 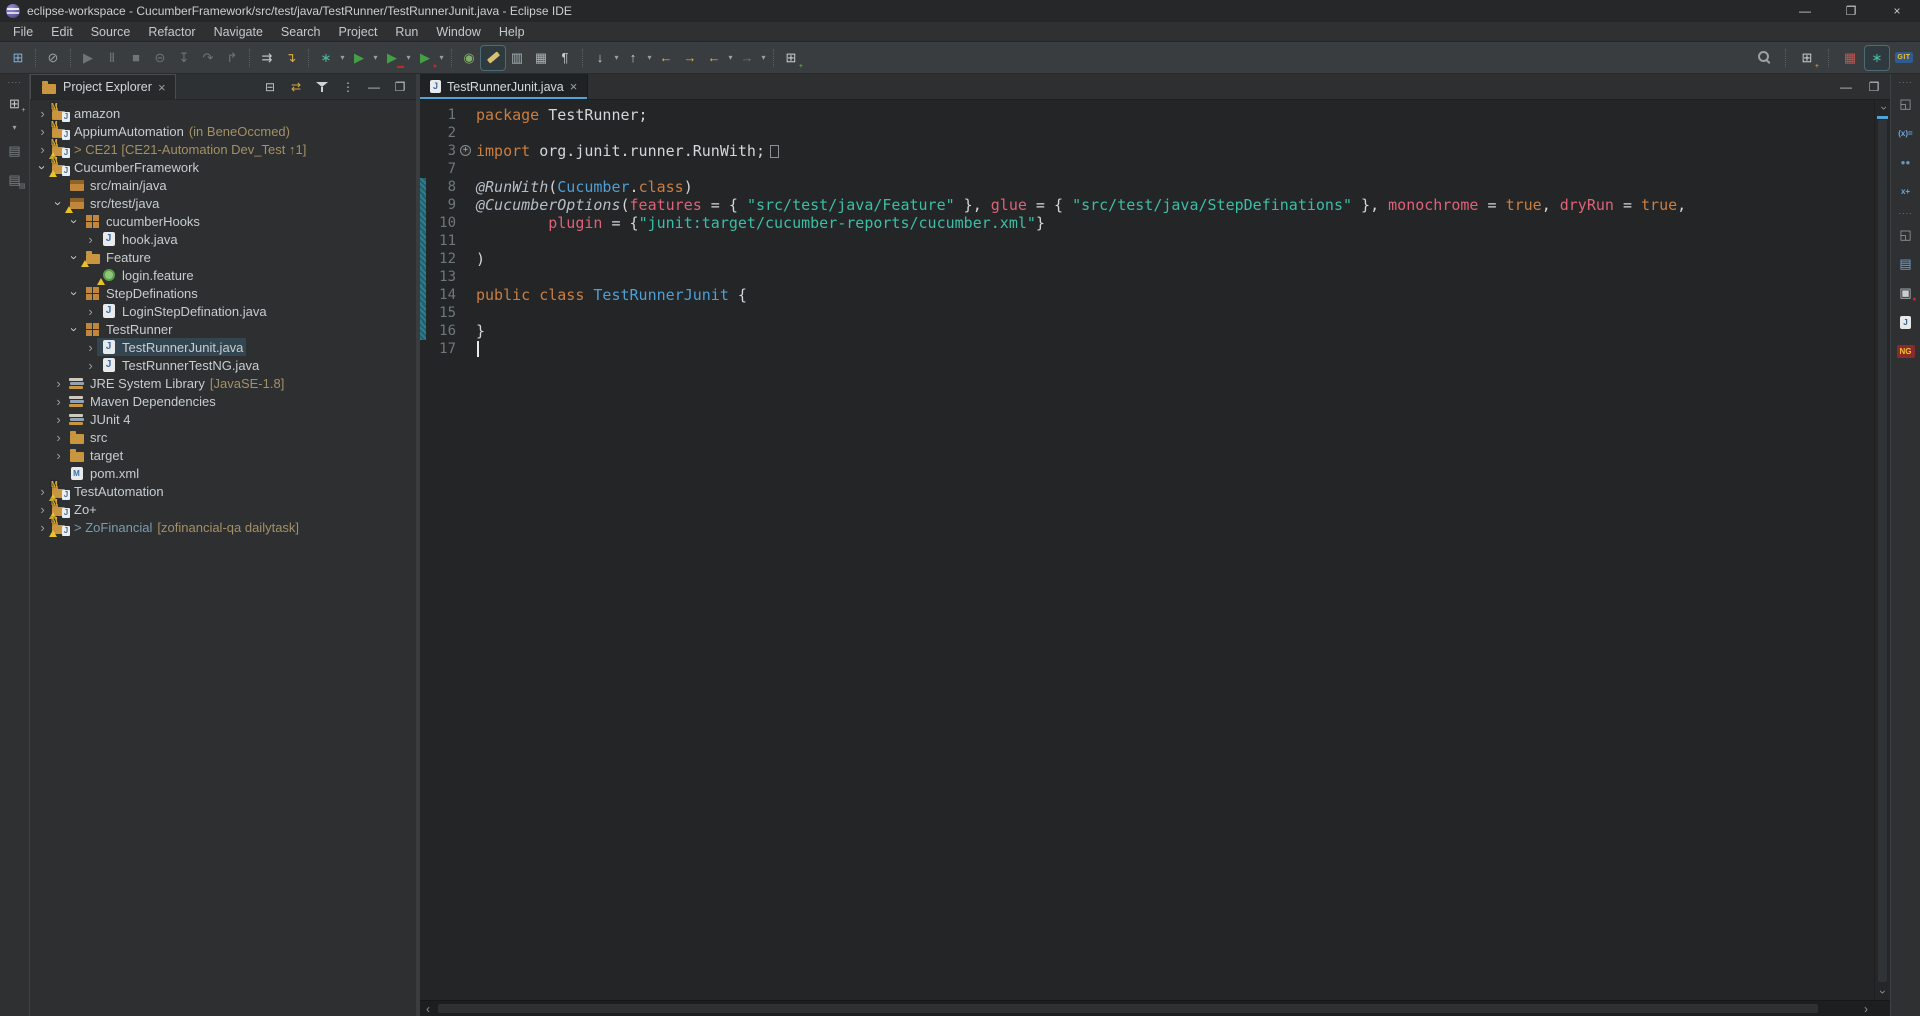 I want to click on scroll-left-icon: ‹, so click(x=428, y=1008).